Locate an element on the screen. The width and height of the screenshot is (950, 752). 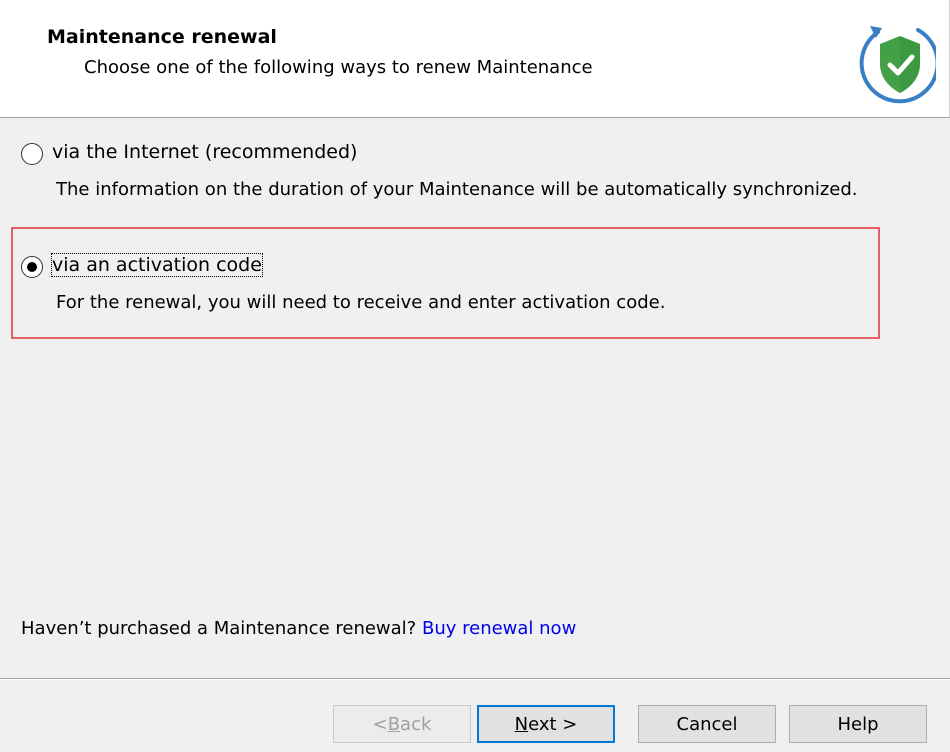
help-button: Help is located at coordinates (858, 724).